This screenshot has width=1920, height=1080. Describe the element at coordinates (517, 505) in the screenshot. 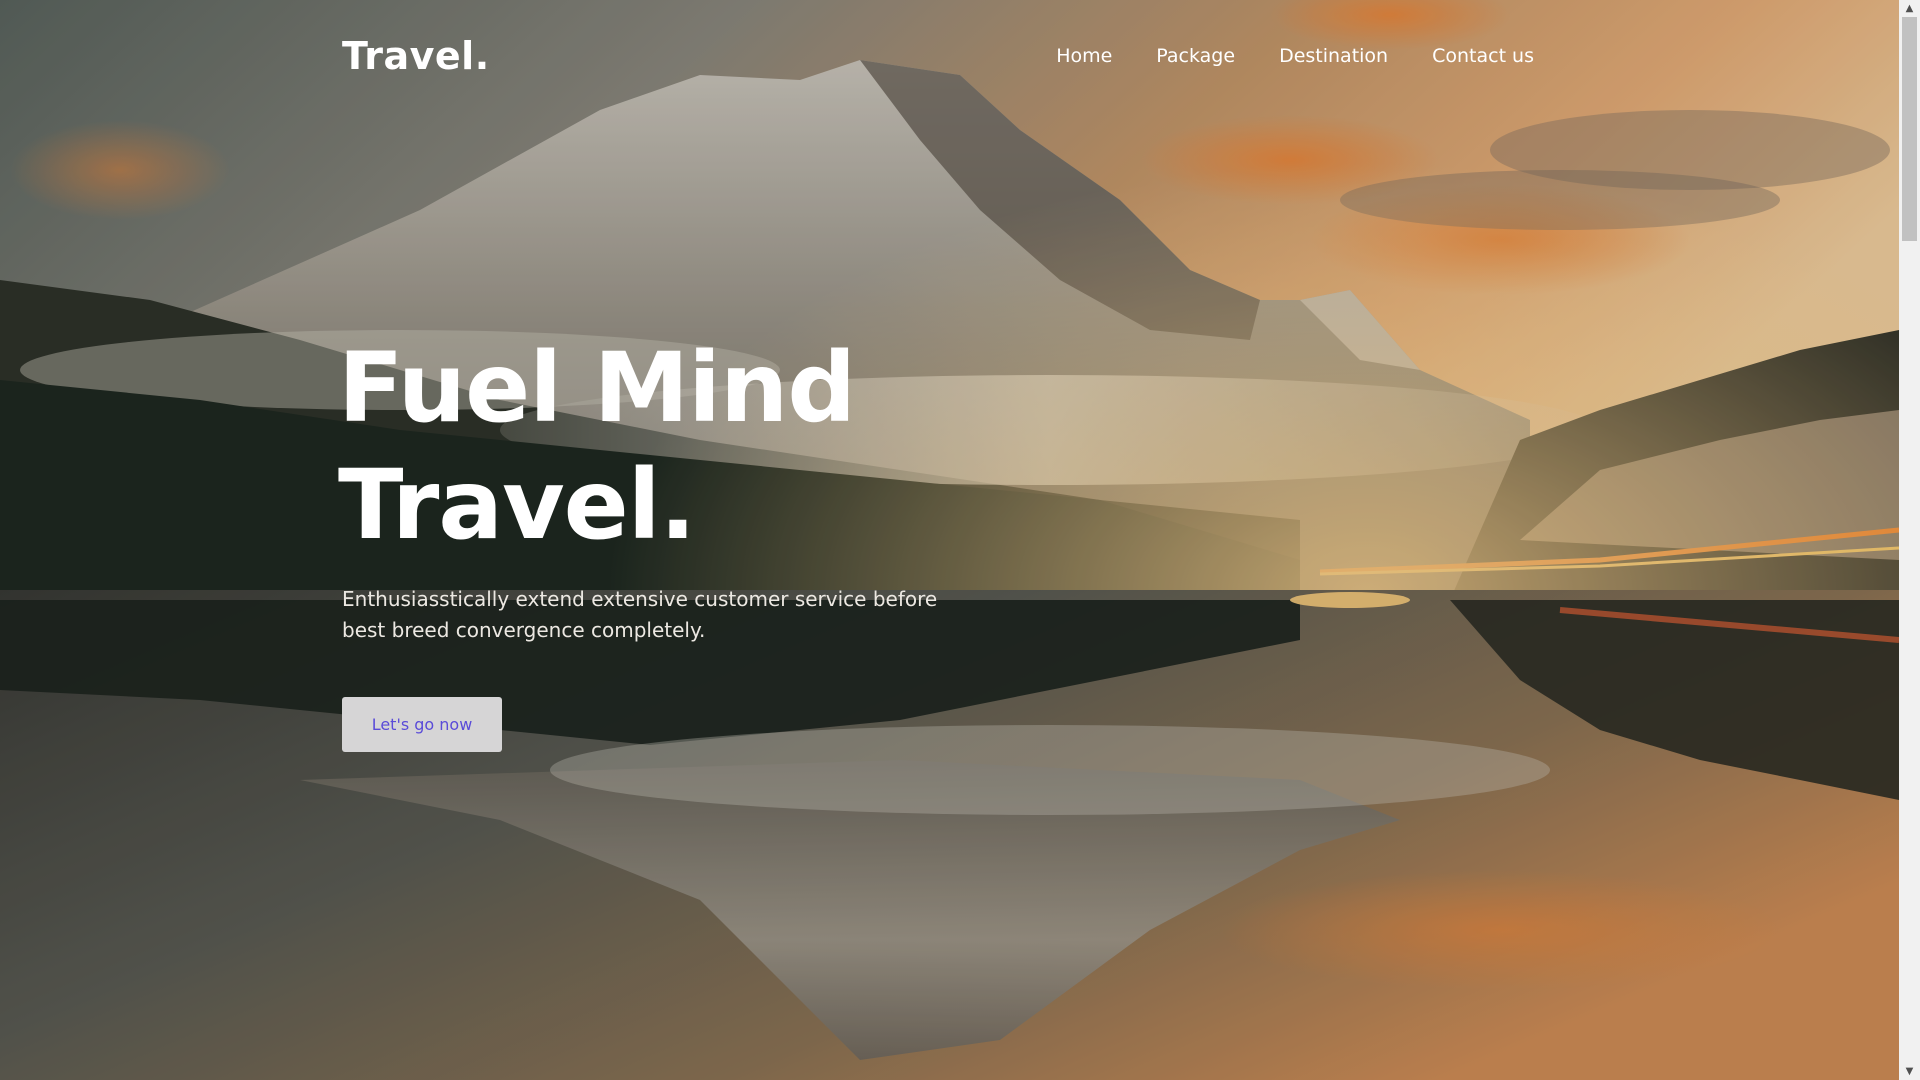

I see `hero-title-line-2: Travel.` at that location.